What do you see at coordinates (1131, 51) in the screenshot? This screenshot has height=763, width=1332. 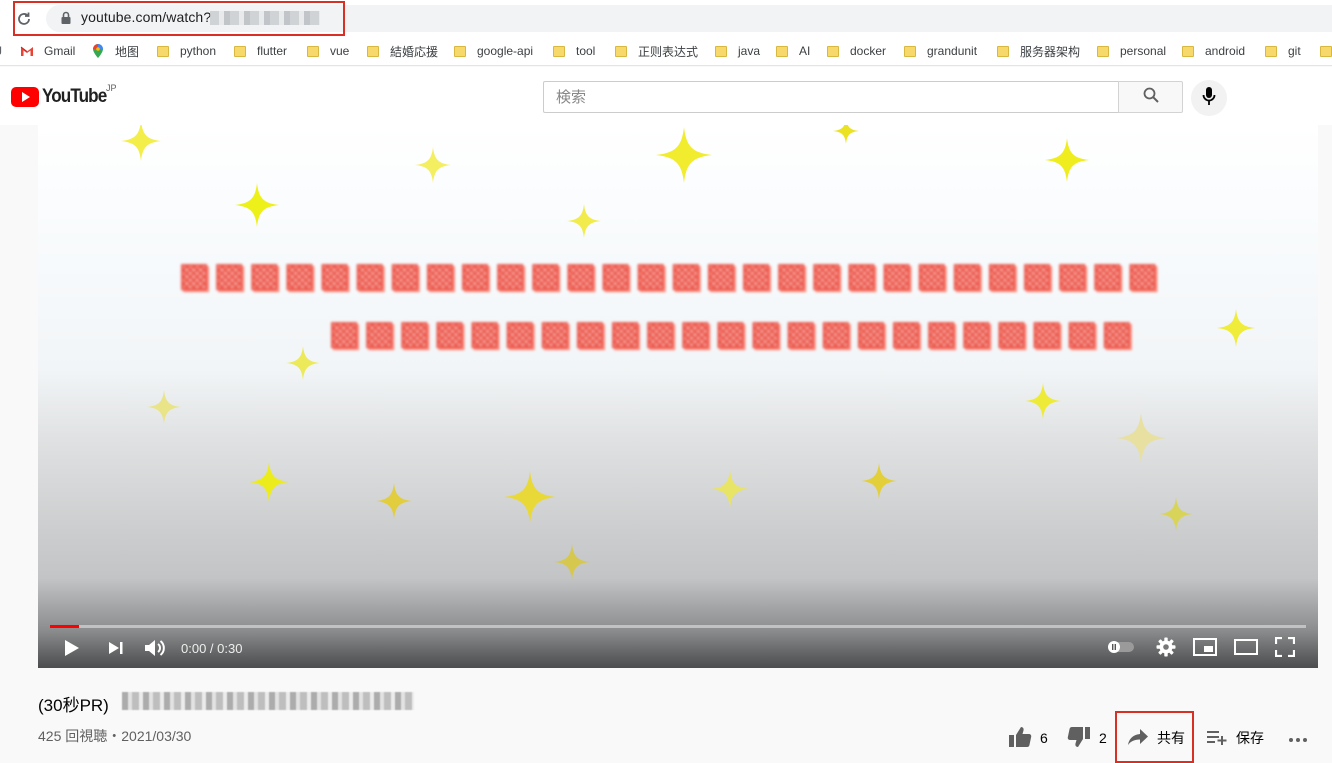 I see `bookmark-personal: personal` at bounding box center [1131, 51].